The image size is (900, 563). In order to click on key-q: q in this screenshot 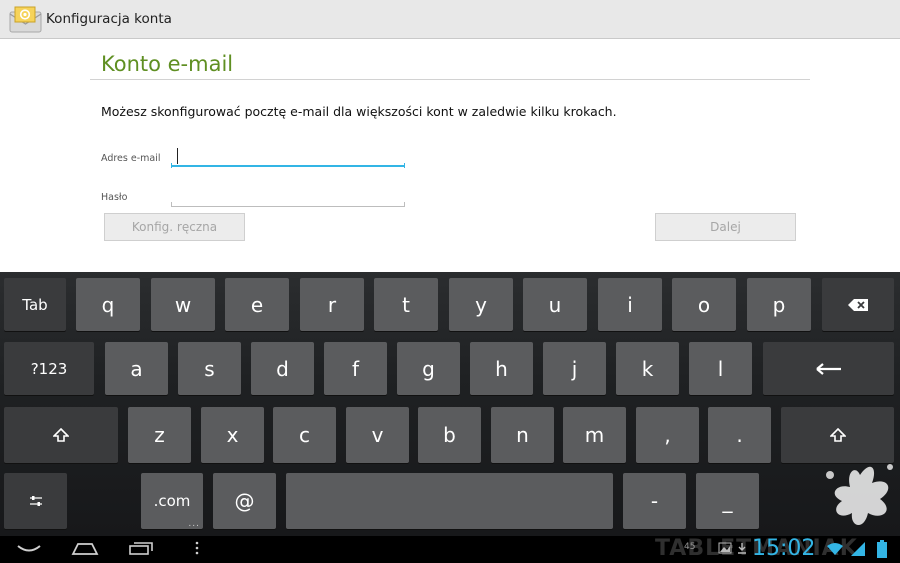, I will do `click(108, 304)`.